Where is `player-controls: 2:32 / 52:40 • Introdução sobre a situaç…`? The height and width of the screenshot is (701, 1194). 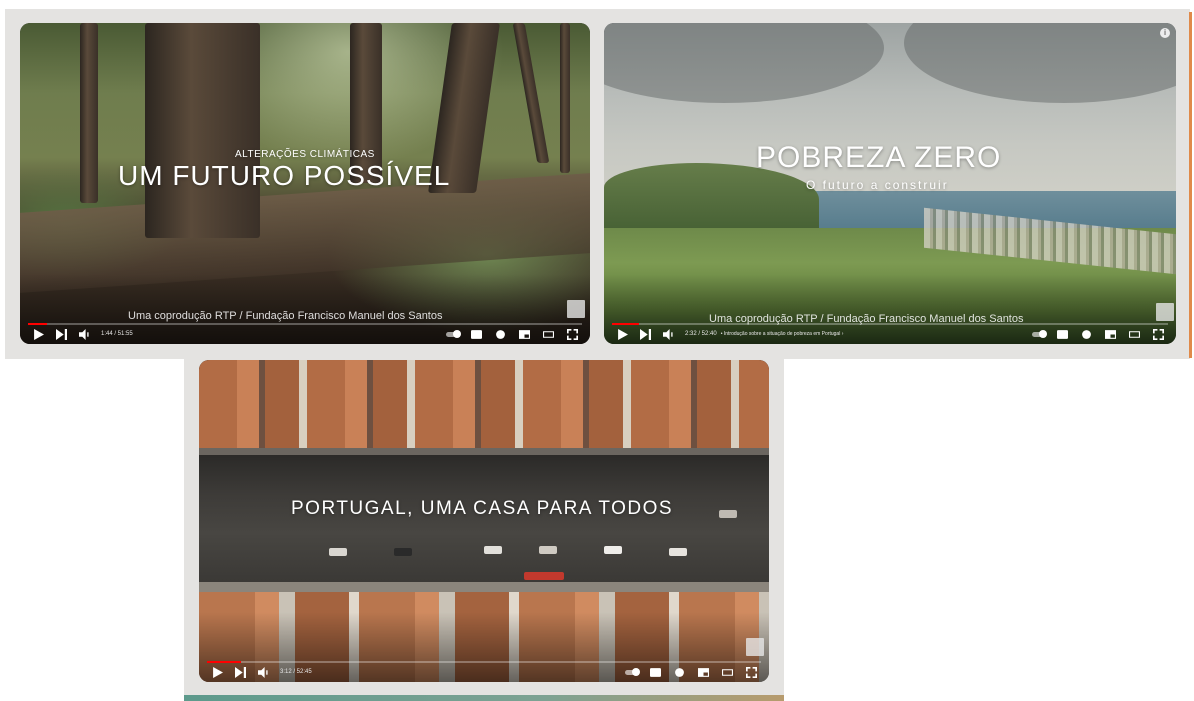 player-controls: 2:32 / 52:40 • Introdução sobre a situaç… is located at coordinates (890, 334).